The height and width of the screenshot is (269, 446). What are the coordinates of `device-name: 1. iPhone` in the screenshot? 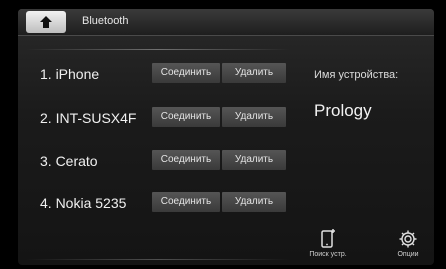 It's located at (70, 74).